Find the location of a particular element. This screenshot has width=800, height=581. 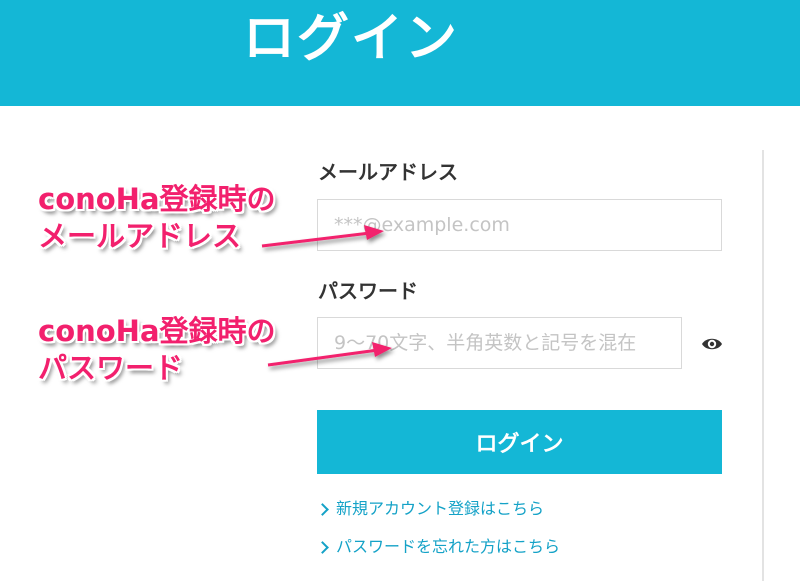

password-annotation-line2: パスワード is located at coordinates (111, 368).